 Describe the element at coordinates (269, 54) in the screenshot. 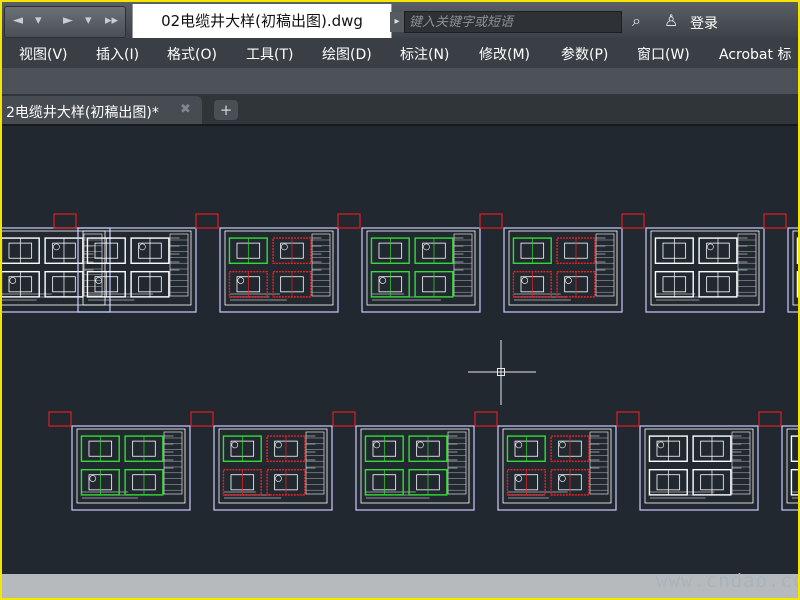

I see `menu-tools: 工具(T)` at that location.